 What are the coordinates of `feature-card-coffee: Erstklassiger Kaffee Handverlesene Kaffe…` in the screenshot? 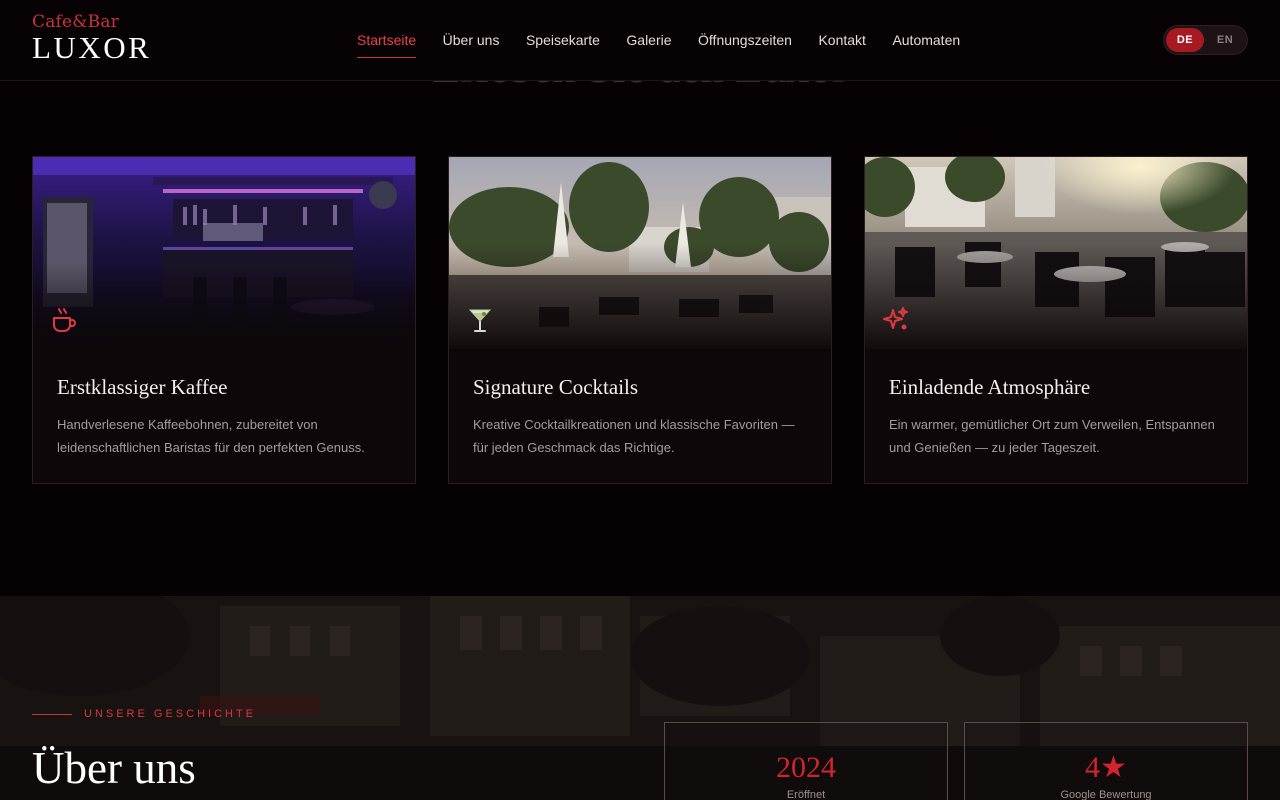 It's located at (224, 320).